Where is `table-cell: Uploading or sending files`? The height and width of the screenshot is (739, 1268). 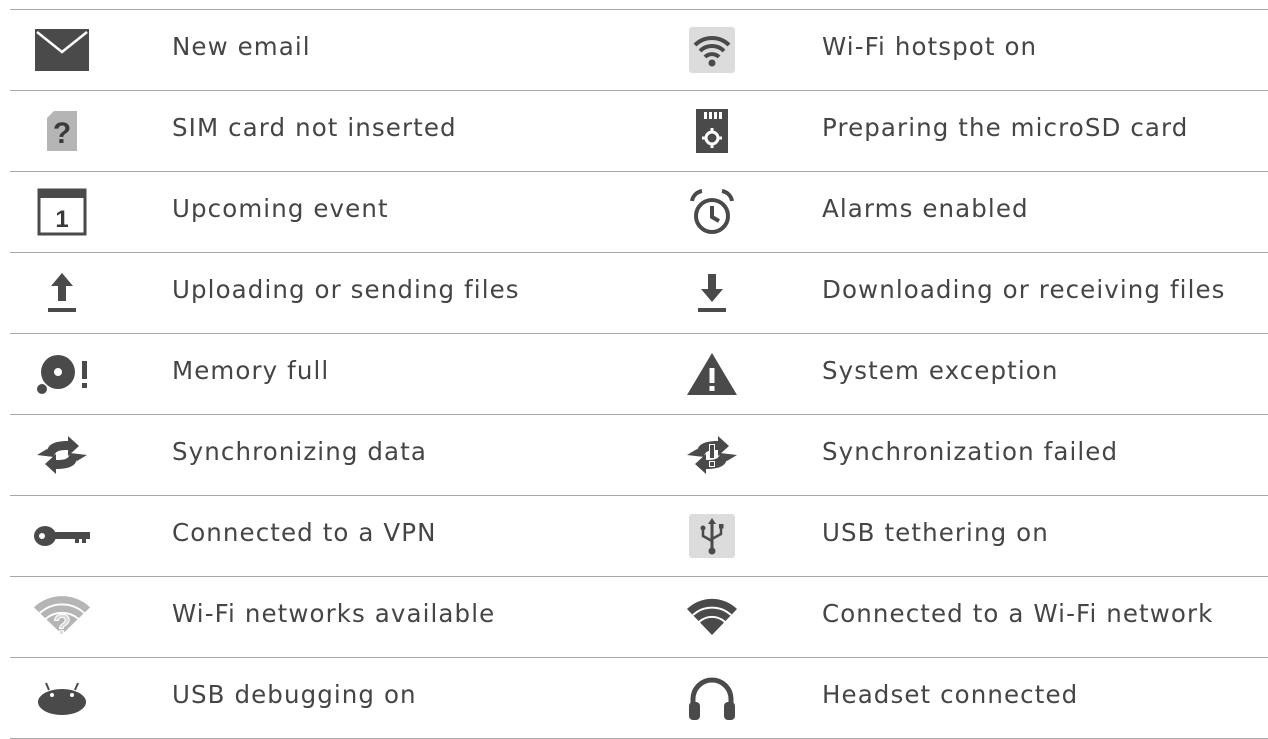
table-cell: Uploading or sending files is located at coordinates (335, 293).